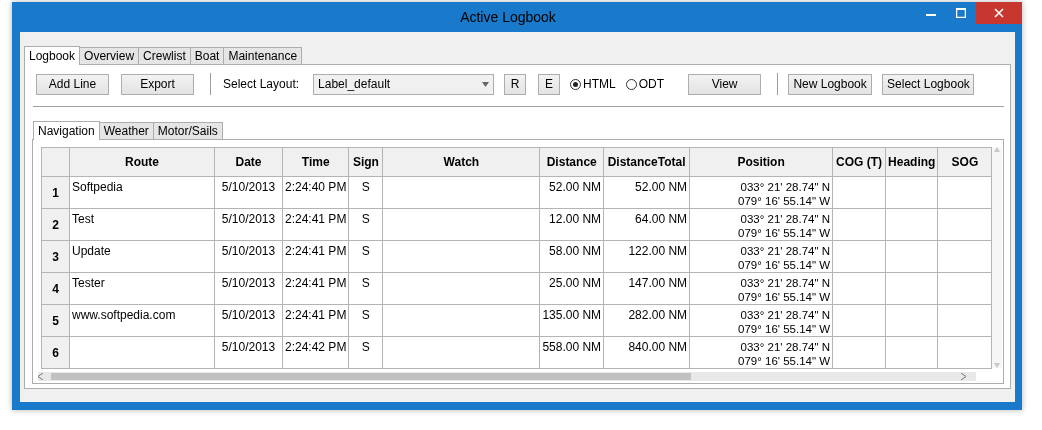  What do you see at coordinates (55, 288) in the screenshot?
I see `row-header: 4` at bounding box center [55, 288].